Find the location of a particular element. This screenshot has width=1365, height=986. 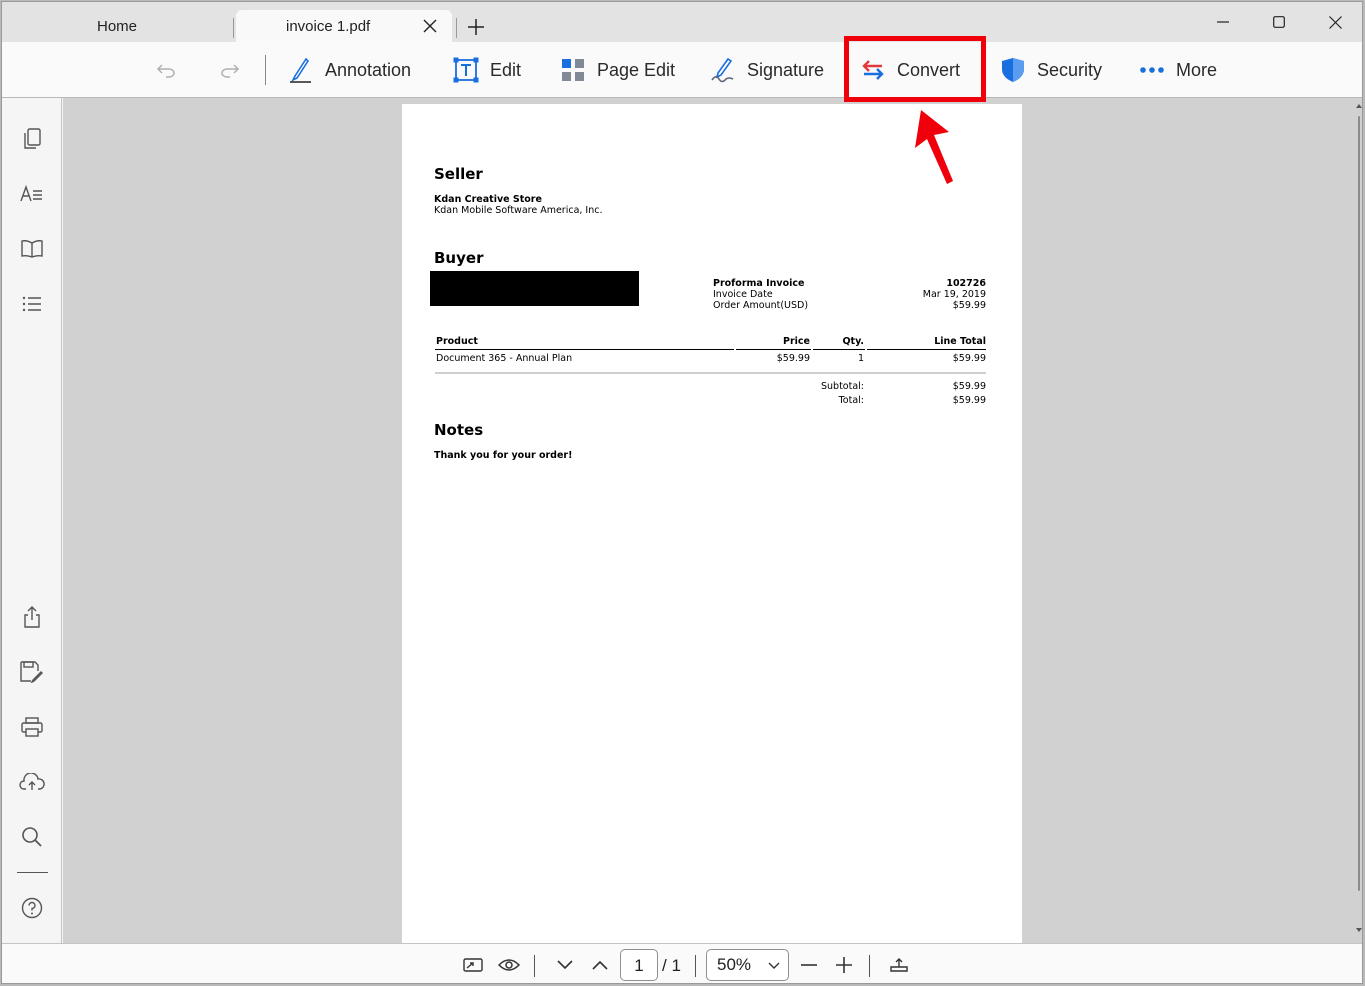

zoom-in-plus-icon is located at coordinates (844, 965).